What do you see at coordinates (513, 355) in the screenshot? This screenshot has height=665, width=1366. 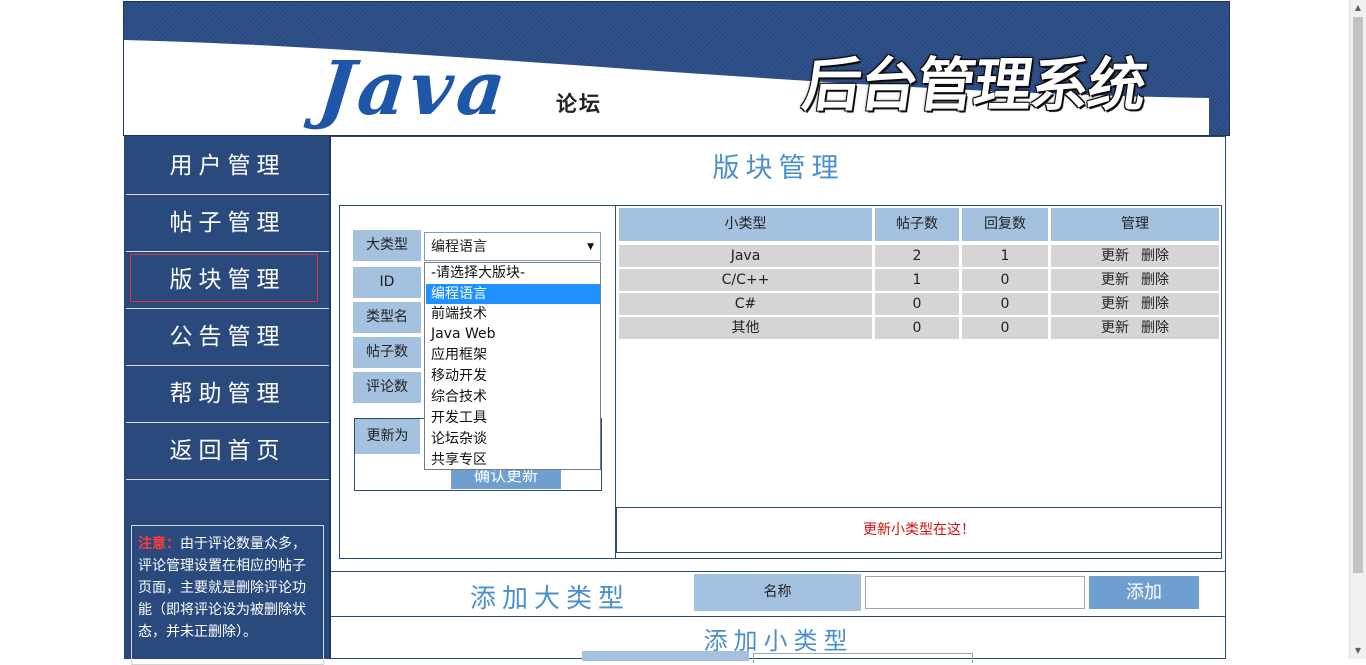 I see `dropdown-option: 应用框架` at bounding box center [513, 355].